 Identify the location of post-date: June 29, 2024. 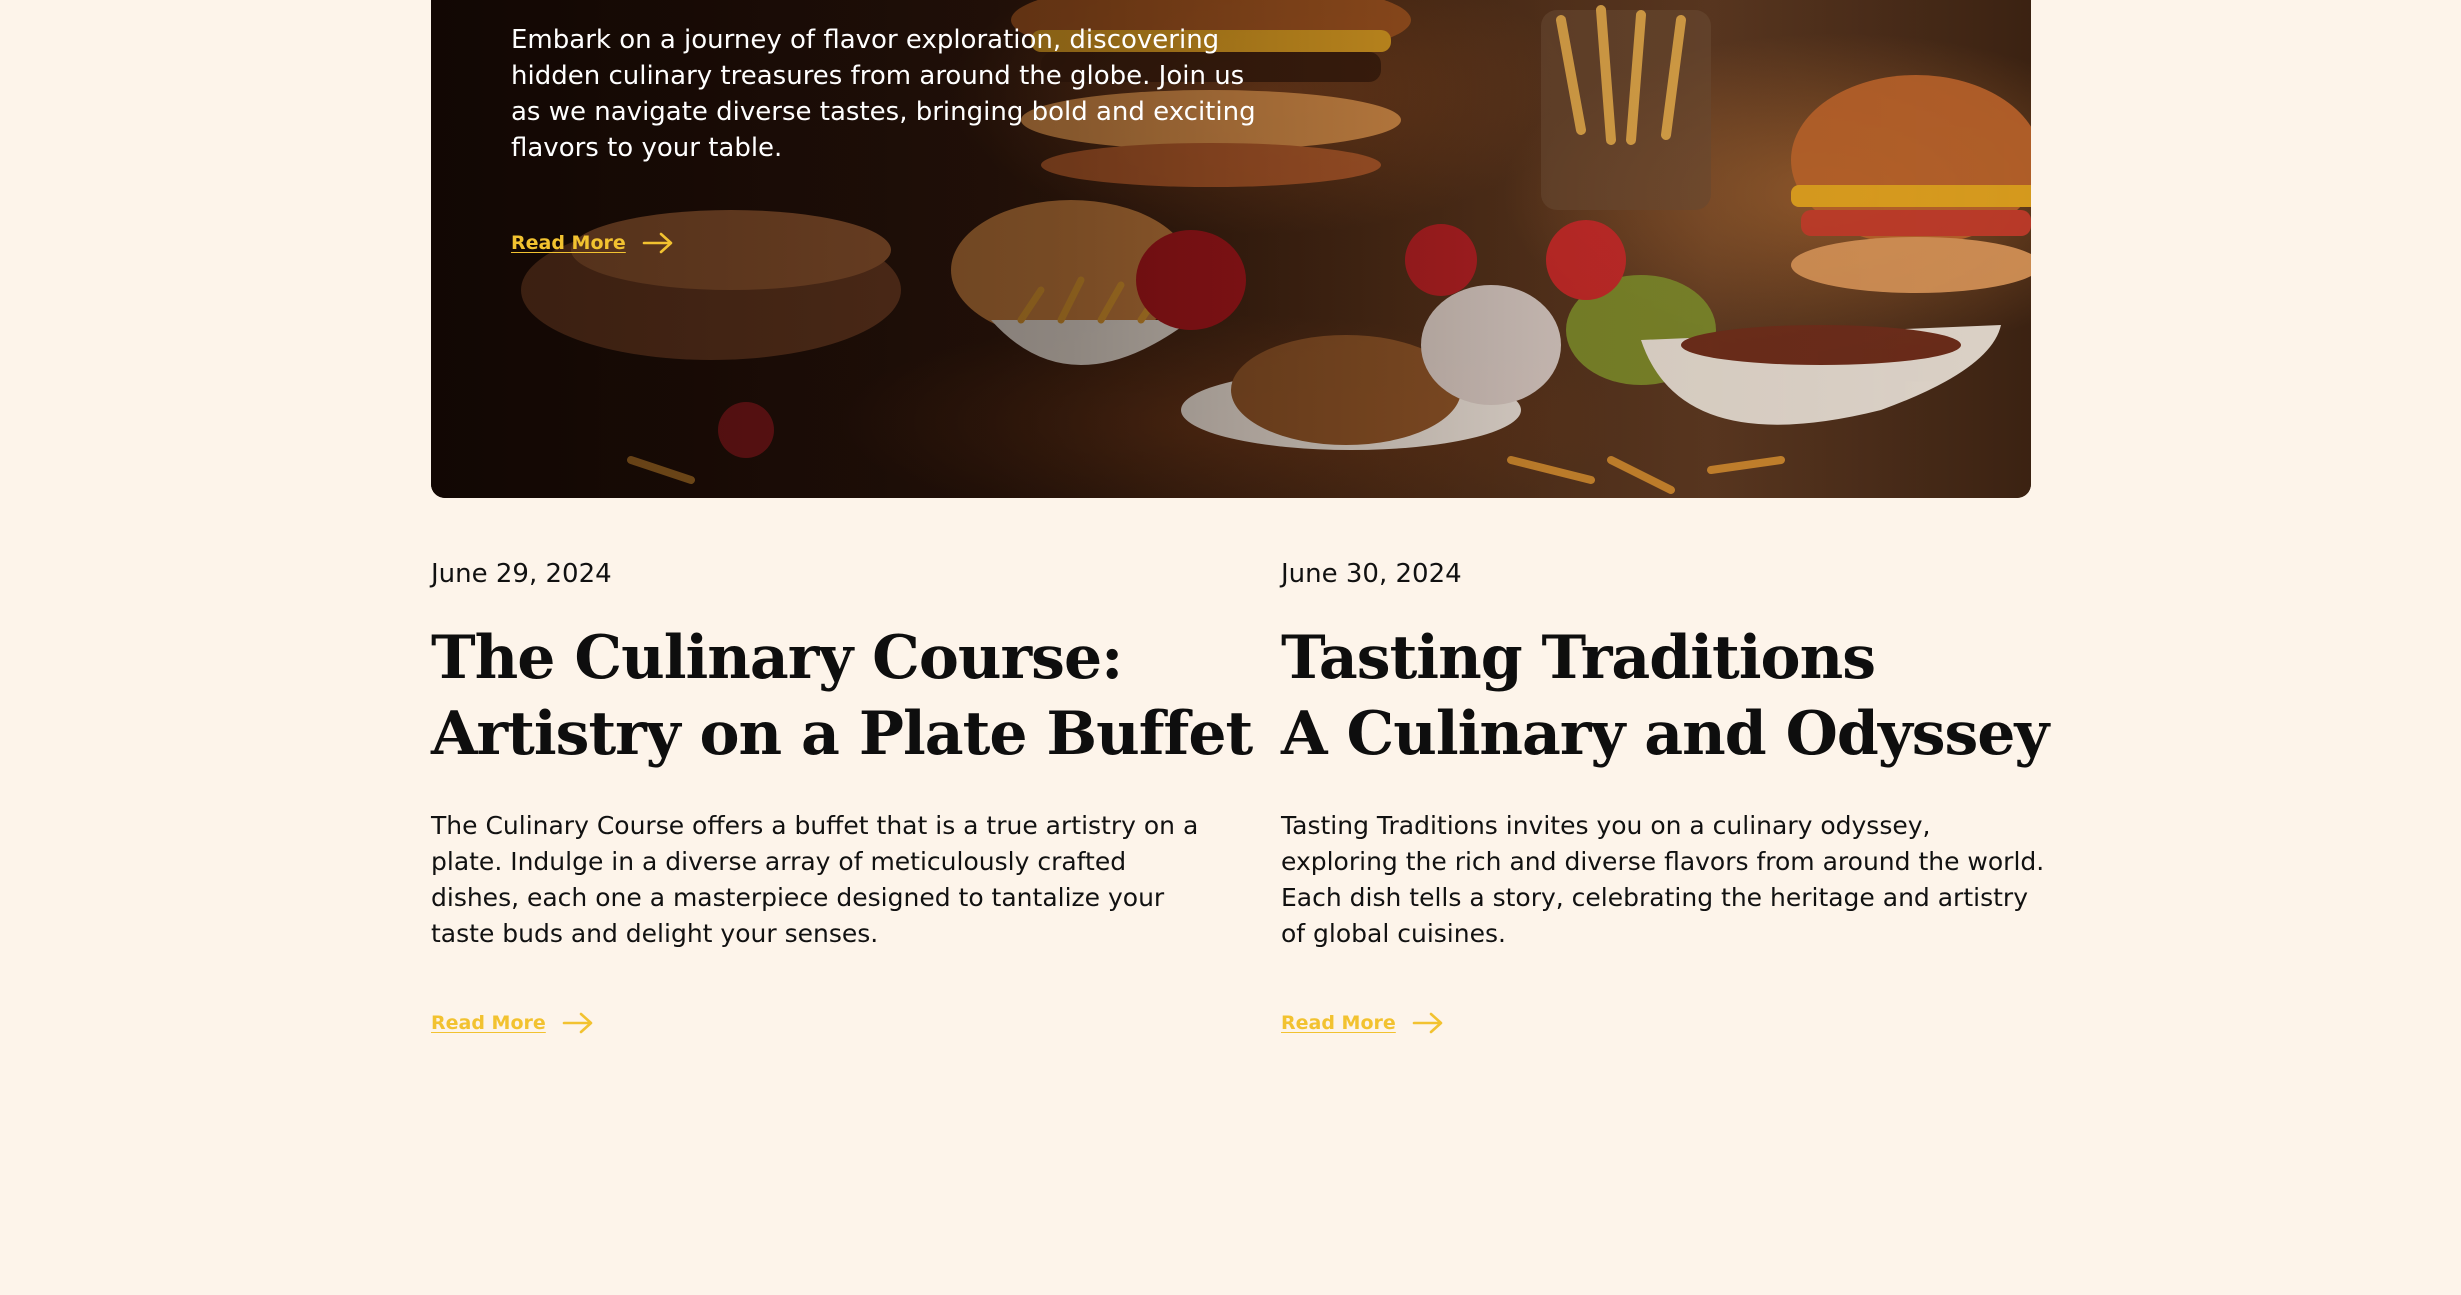
(521, 574).